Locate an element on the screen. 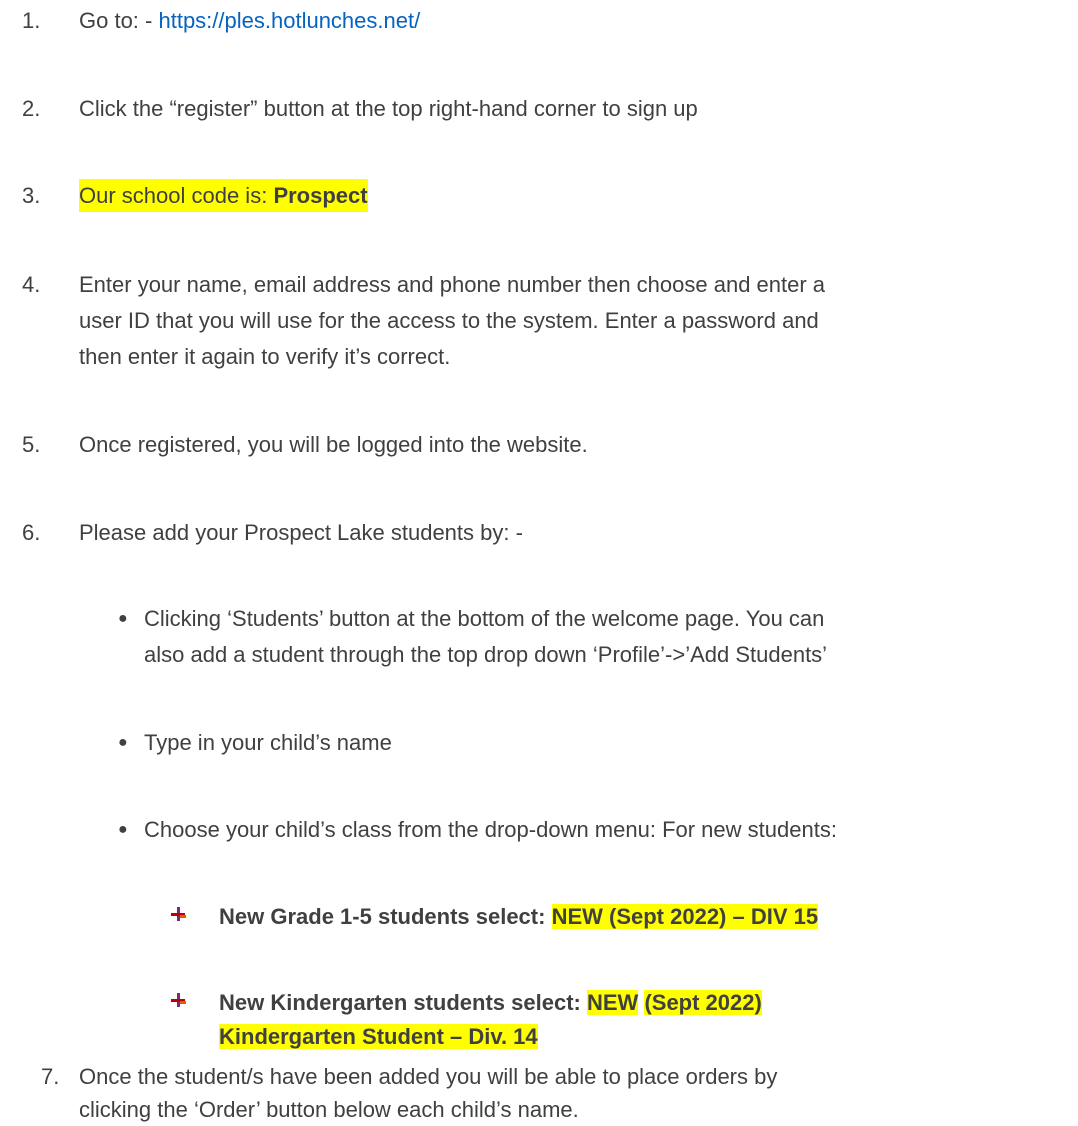 This screenshot has width=1078, height=1126. step-text: Go to: - is located at coordinates (119, 20).